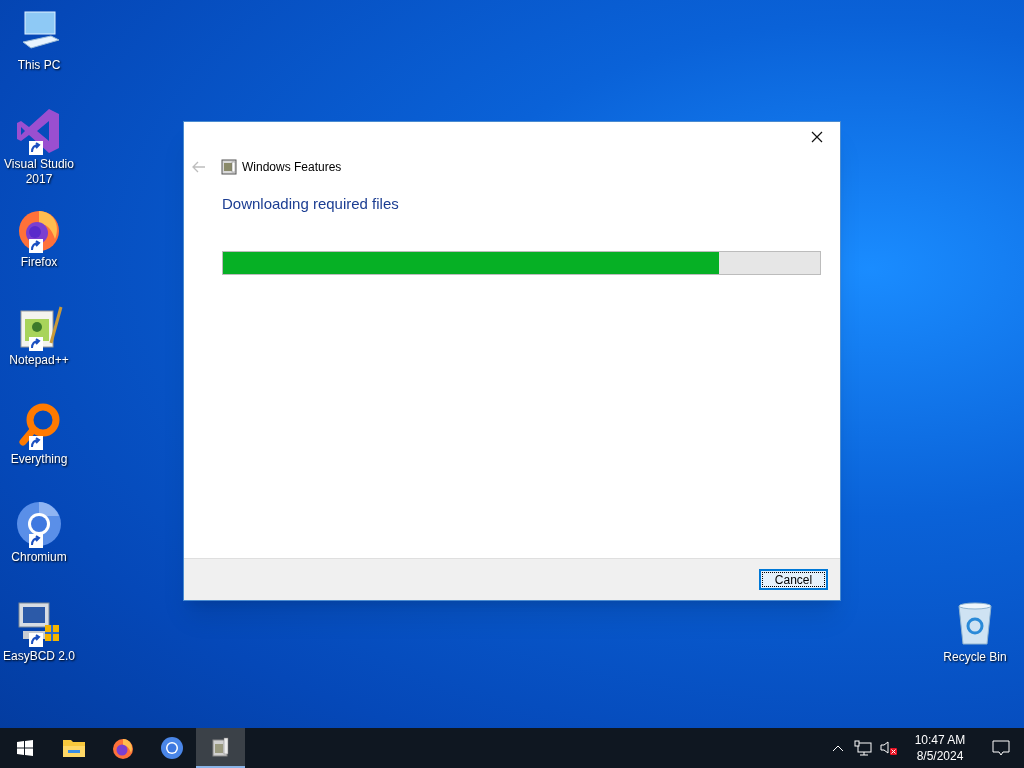 This screenshot has width=1024, height=768. Describe the element at coordinates (39, 360) in the screenshot. I see `icon-label: Notepad++` at that location.